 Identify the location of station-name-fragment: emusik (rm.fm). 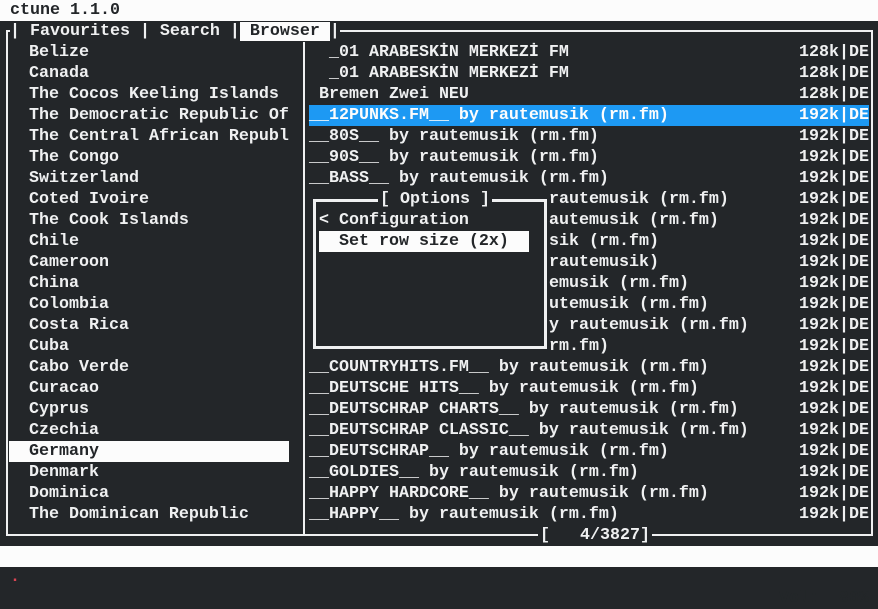
(619, 283).